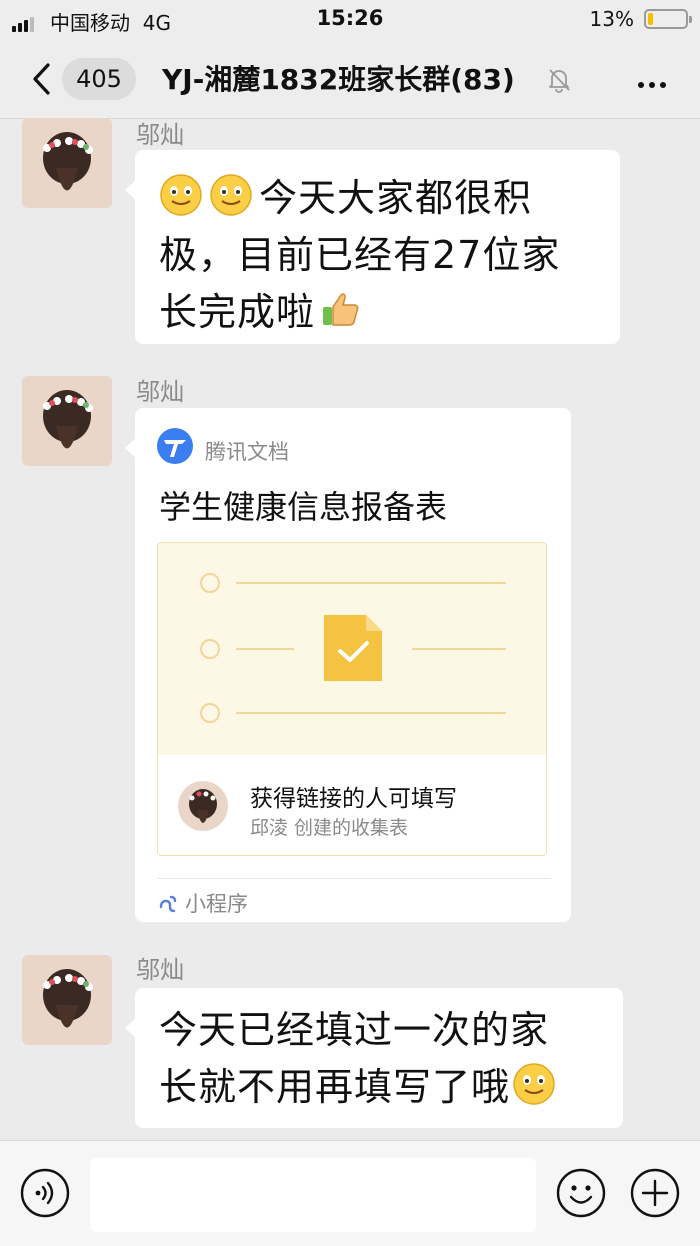  I want to click on chat-header: 405 YJ-湘麓1832班家长群(83), so click(350, 79).